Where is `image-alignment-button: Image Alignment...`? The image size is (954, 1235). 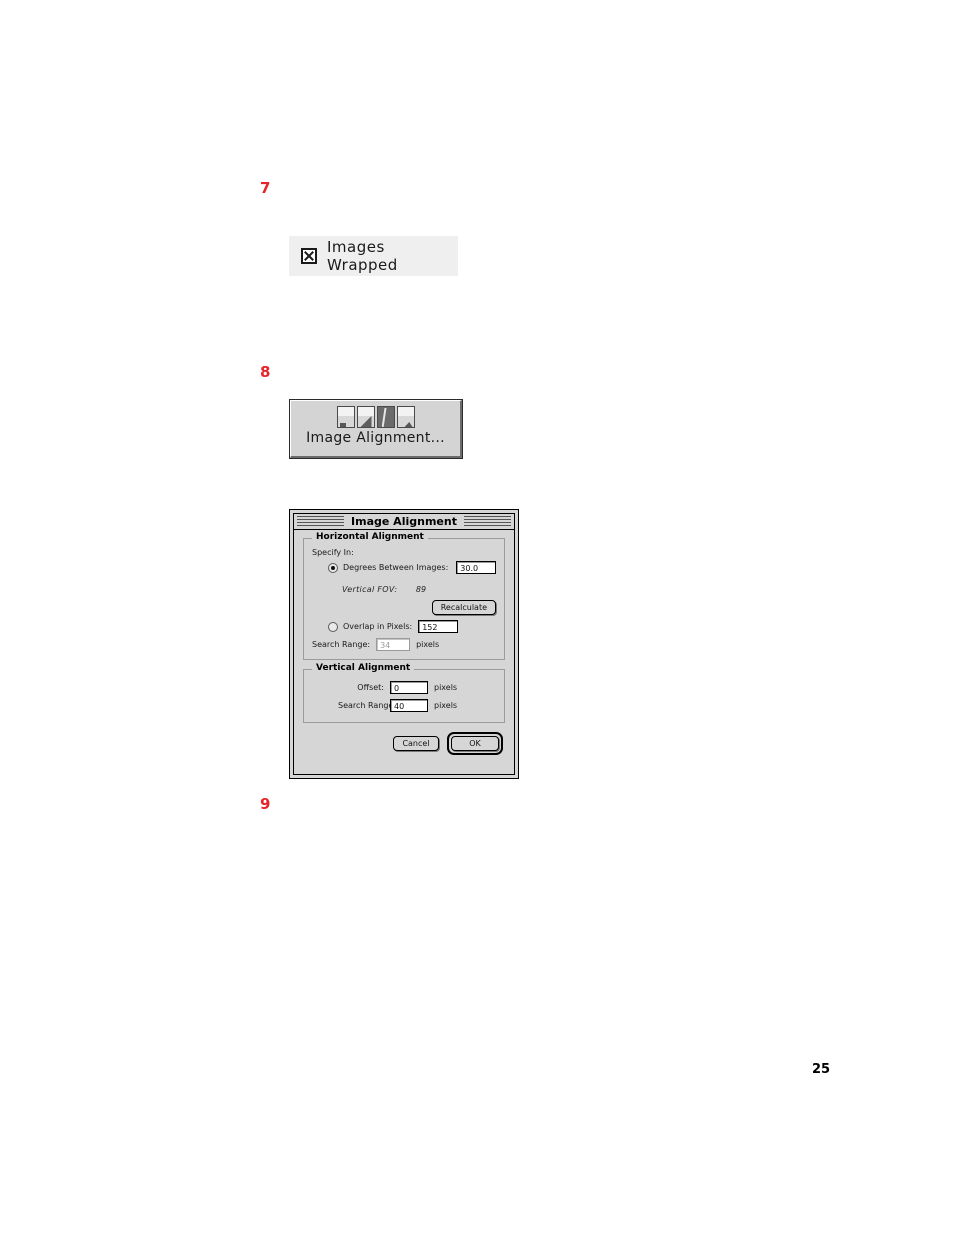 image-alignment-button: Image Alignment... is located at coordinates (376, 429).